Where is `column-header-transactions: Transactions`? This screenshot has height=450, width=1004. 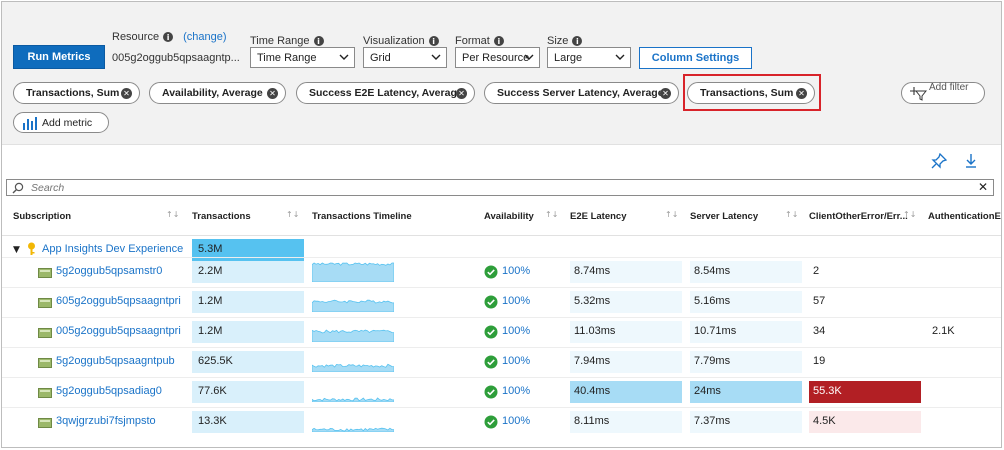
column-header-transactions: Transactions is located at coordinates (221, 216).